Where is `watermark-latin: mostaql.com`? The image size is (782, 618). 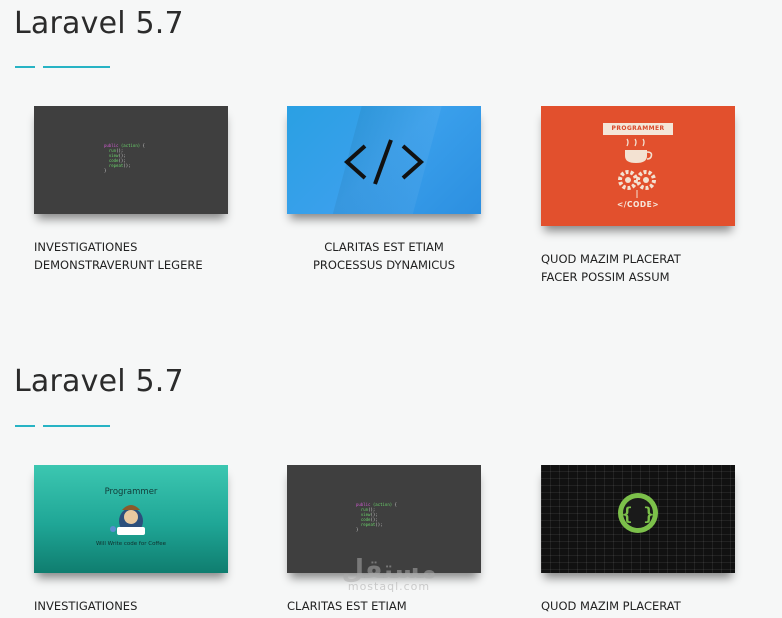
watermark-latin: mostaql.com is located at coordinates (389, 586).